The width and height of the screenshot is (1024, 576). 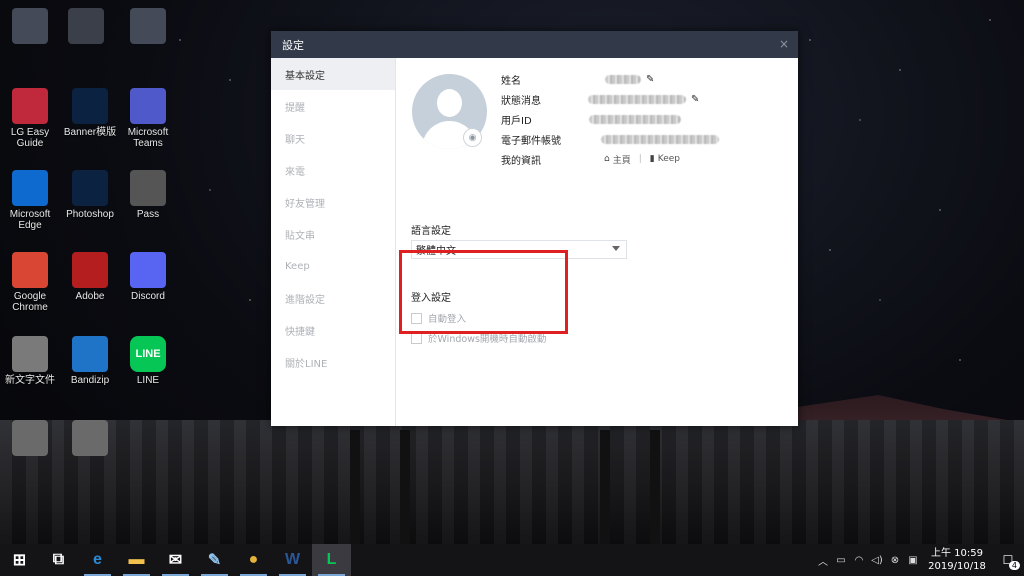 I want to click on sidebar-item-label: 提醒, so click(x=295, y=108).